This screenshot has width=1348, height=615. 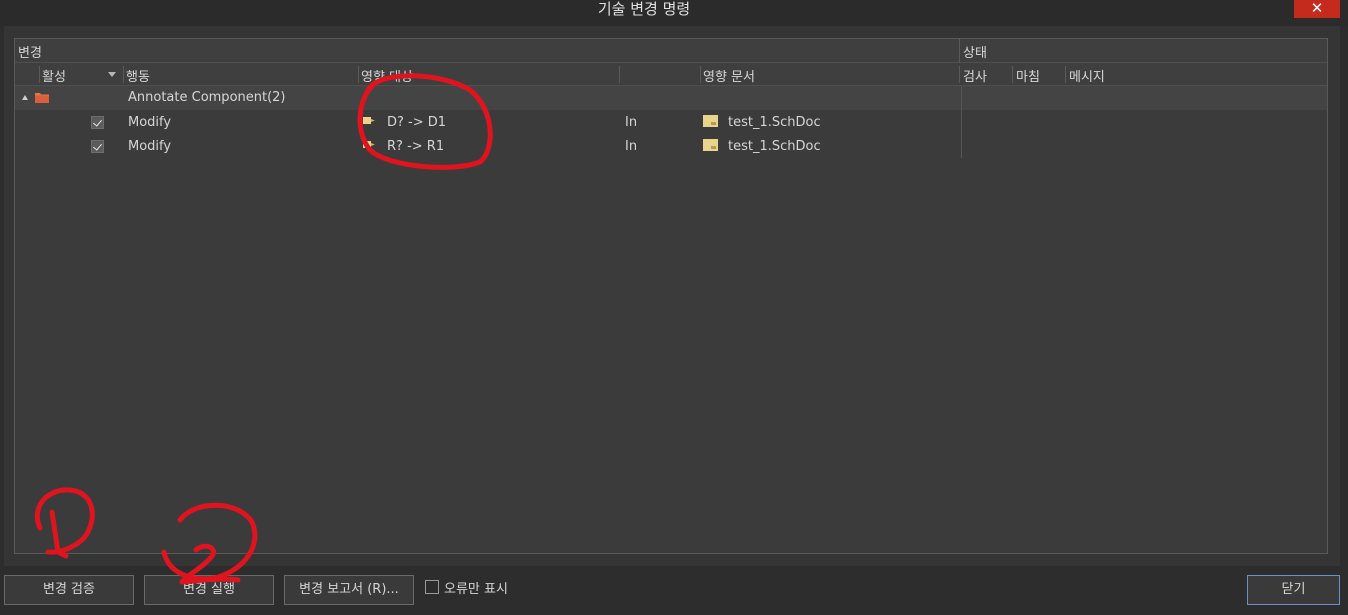 I want to click on affected-object-cell: D? -> D1, so click(x=417, y=122).